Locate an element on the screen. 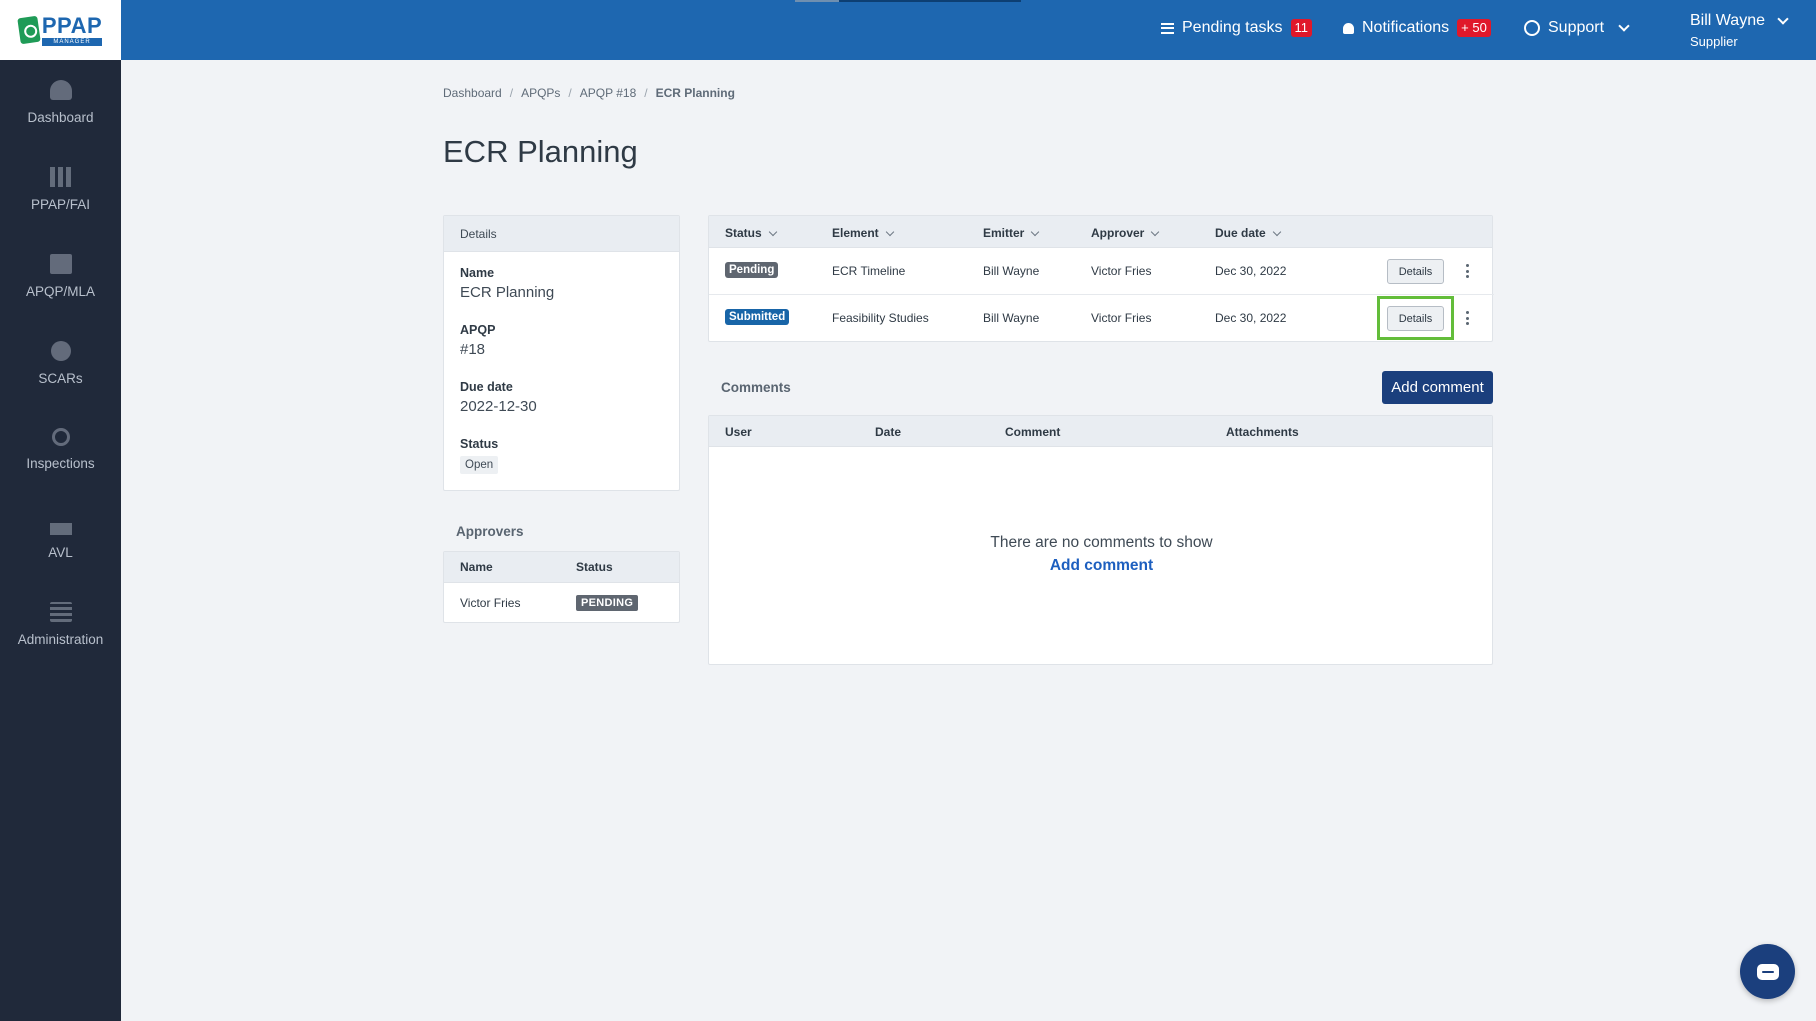 The image size is (1816, 1021). pending-tasks-link: Pending tasks 11 is located at coordinates (1237, 28).